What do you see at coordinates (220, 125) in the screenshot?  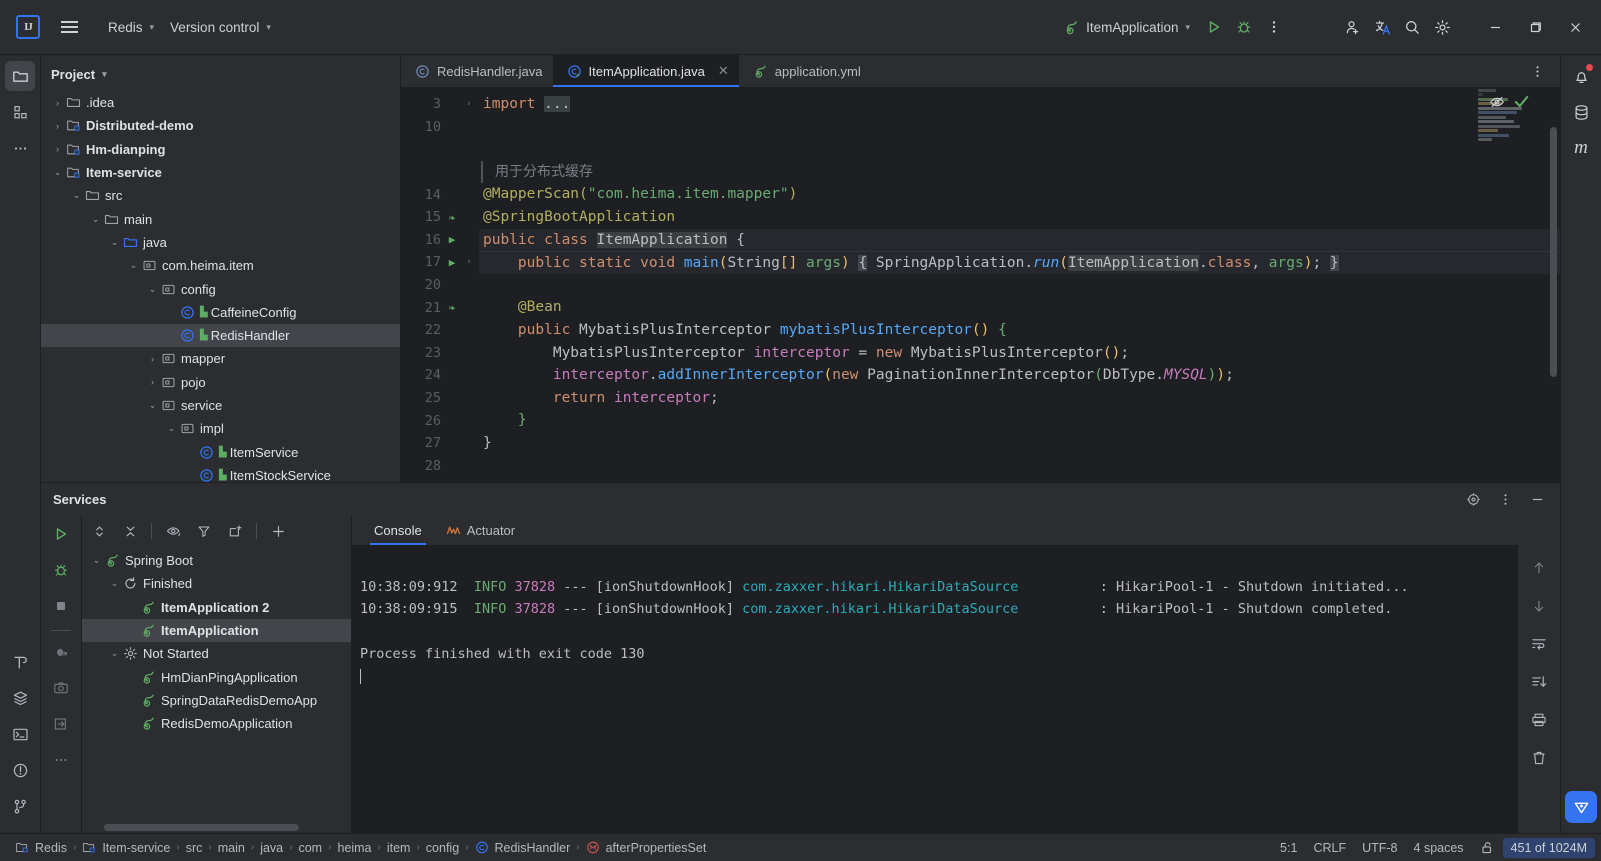 I see `project-tree-item: › Distributed-demo` at bounding box center [220, 125].